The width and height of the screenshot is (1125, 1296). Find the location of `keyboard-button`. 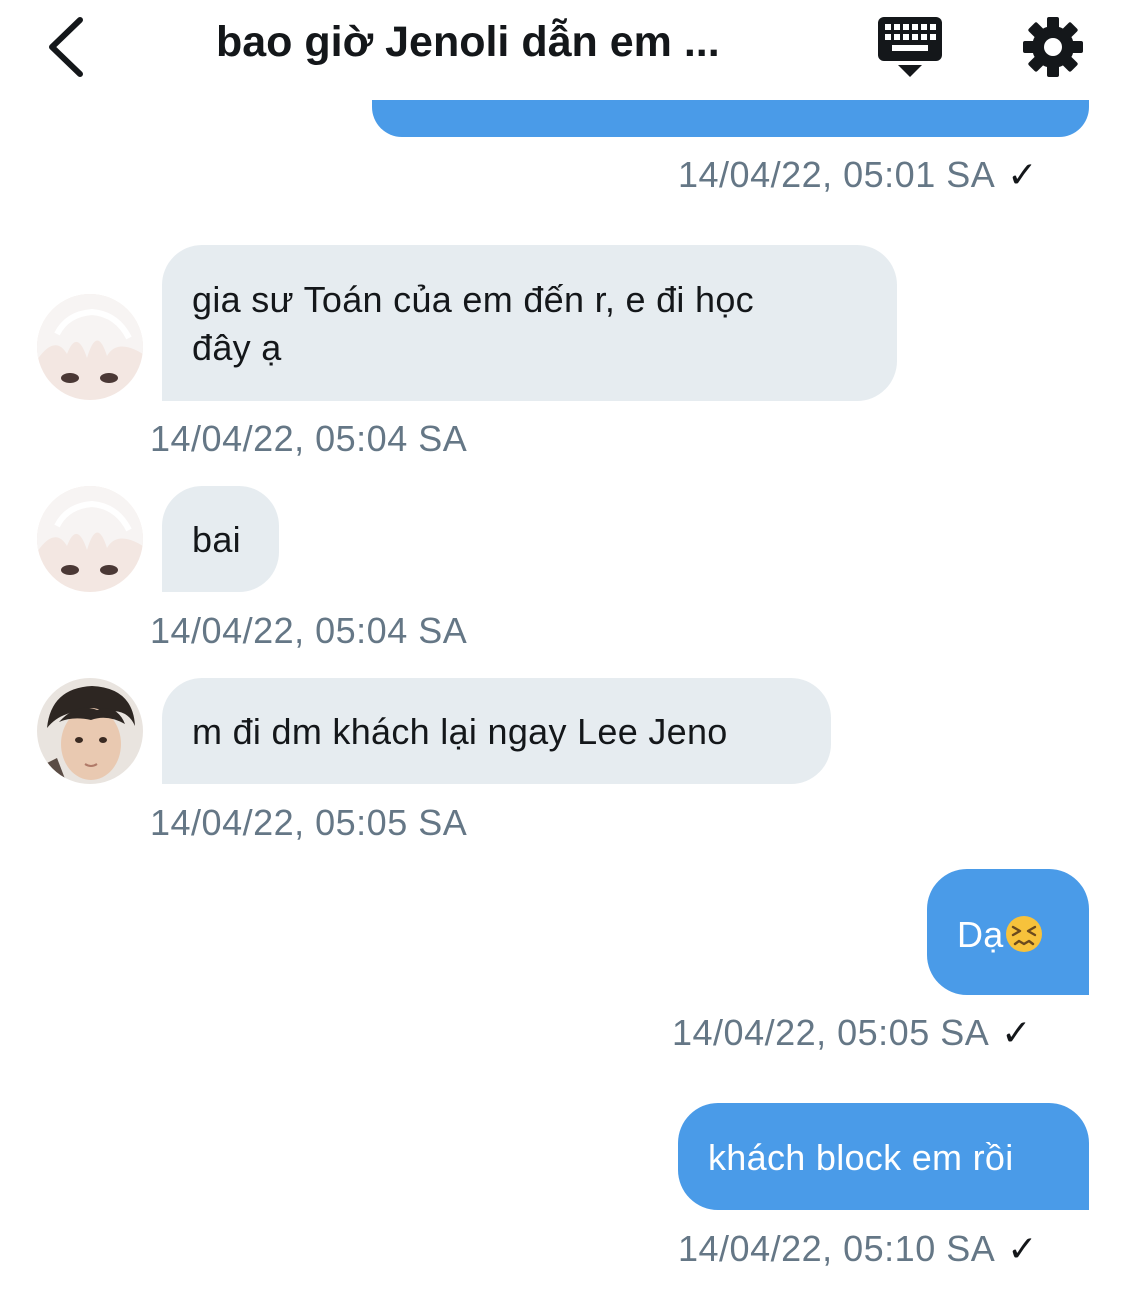

keyboard-button is located at coordinates (910, 48).